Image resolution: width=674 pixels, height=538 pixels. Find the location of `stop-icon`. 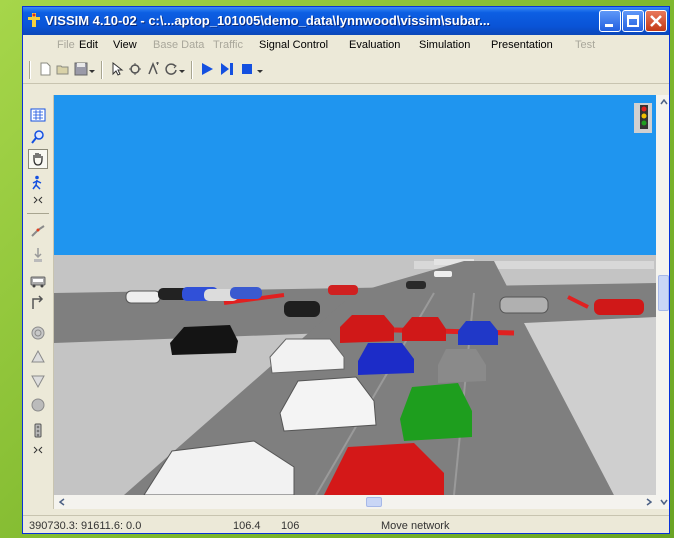

stop-icon is located at coordinates (247, 69).